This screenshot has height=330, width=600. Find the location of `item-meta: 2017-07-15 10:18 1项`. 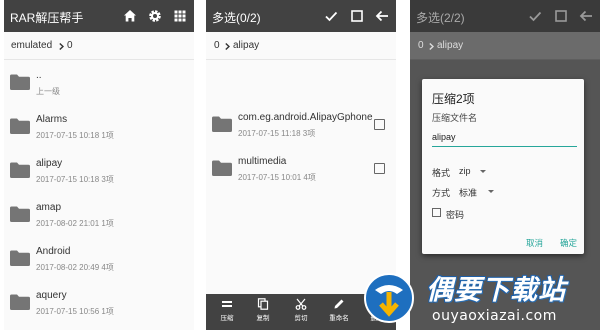

item-meta: 2017-07-15 10:18 1项 is located at coordinates (75, 135).